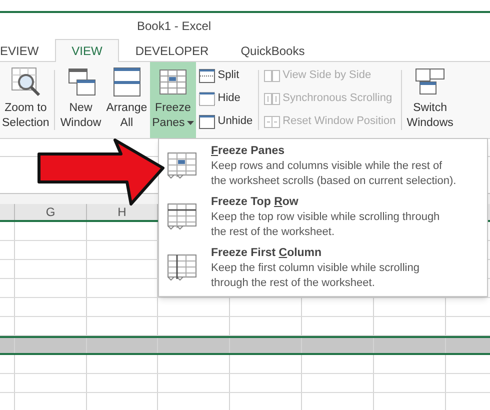  What do you see at coordinates (315, 268) in the screenshot?
I see `menu-item-description: Keep the first column visible while scrolling` at bounding box center [315, 268].